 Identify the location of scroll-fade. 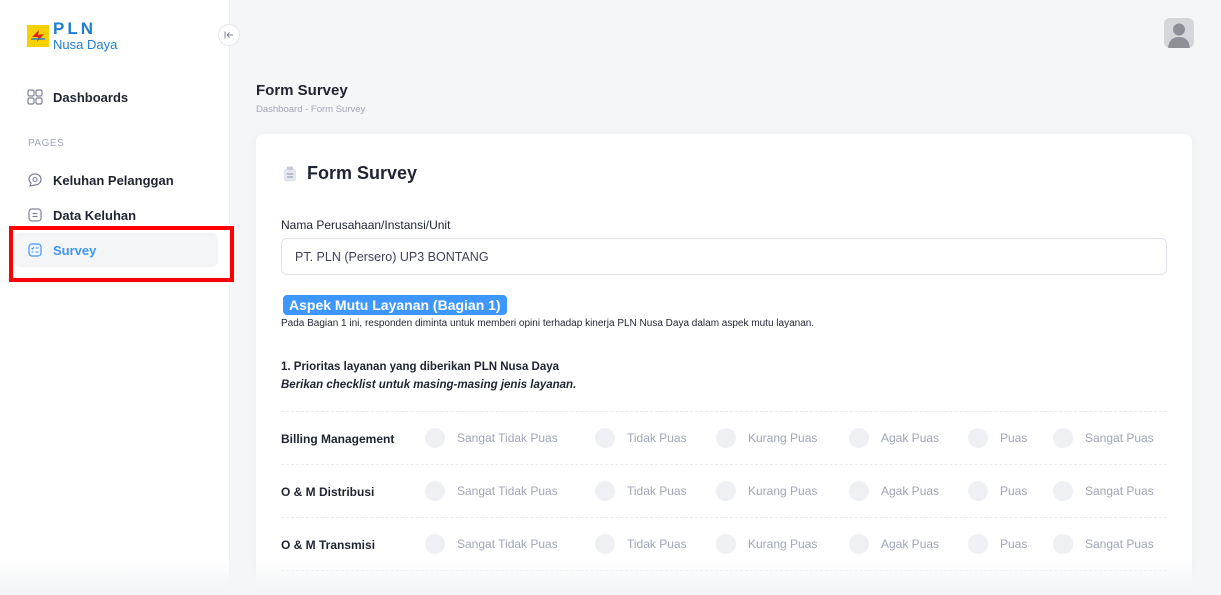
(610, 577).